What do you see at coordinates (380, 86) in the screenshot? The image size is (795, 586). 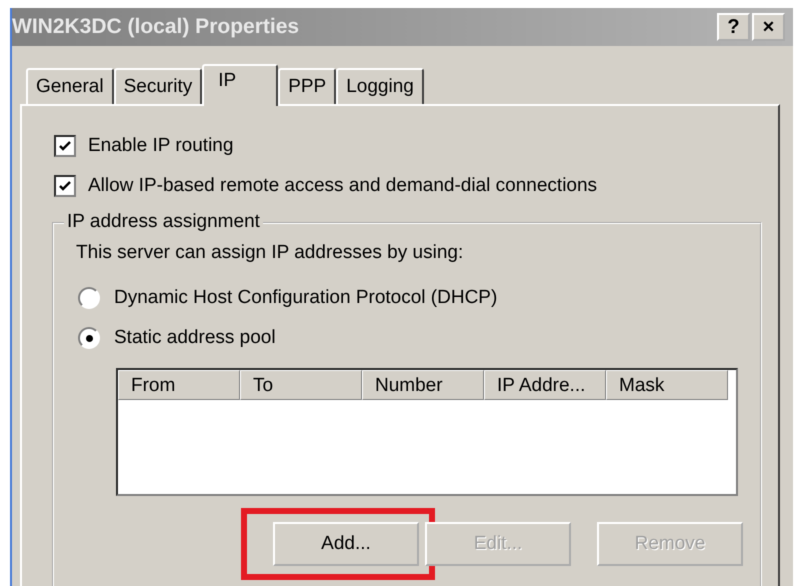 I see `tab: Logging` at bounding box center [380, 86].